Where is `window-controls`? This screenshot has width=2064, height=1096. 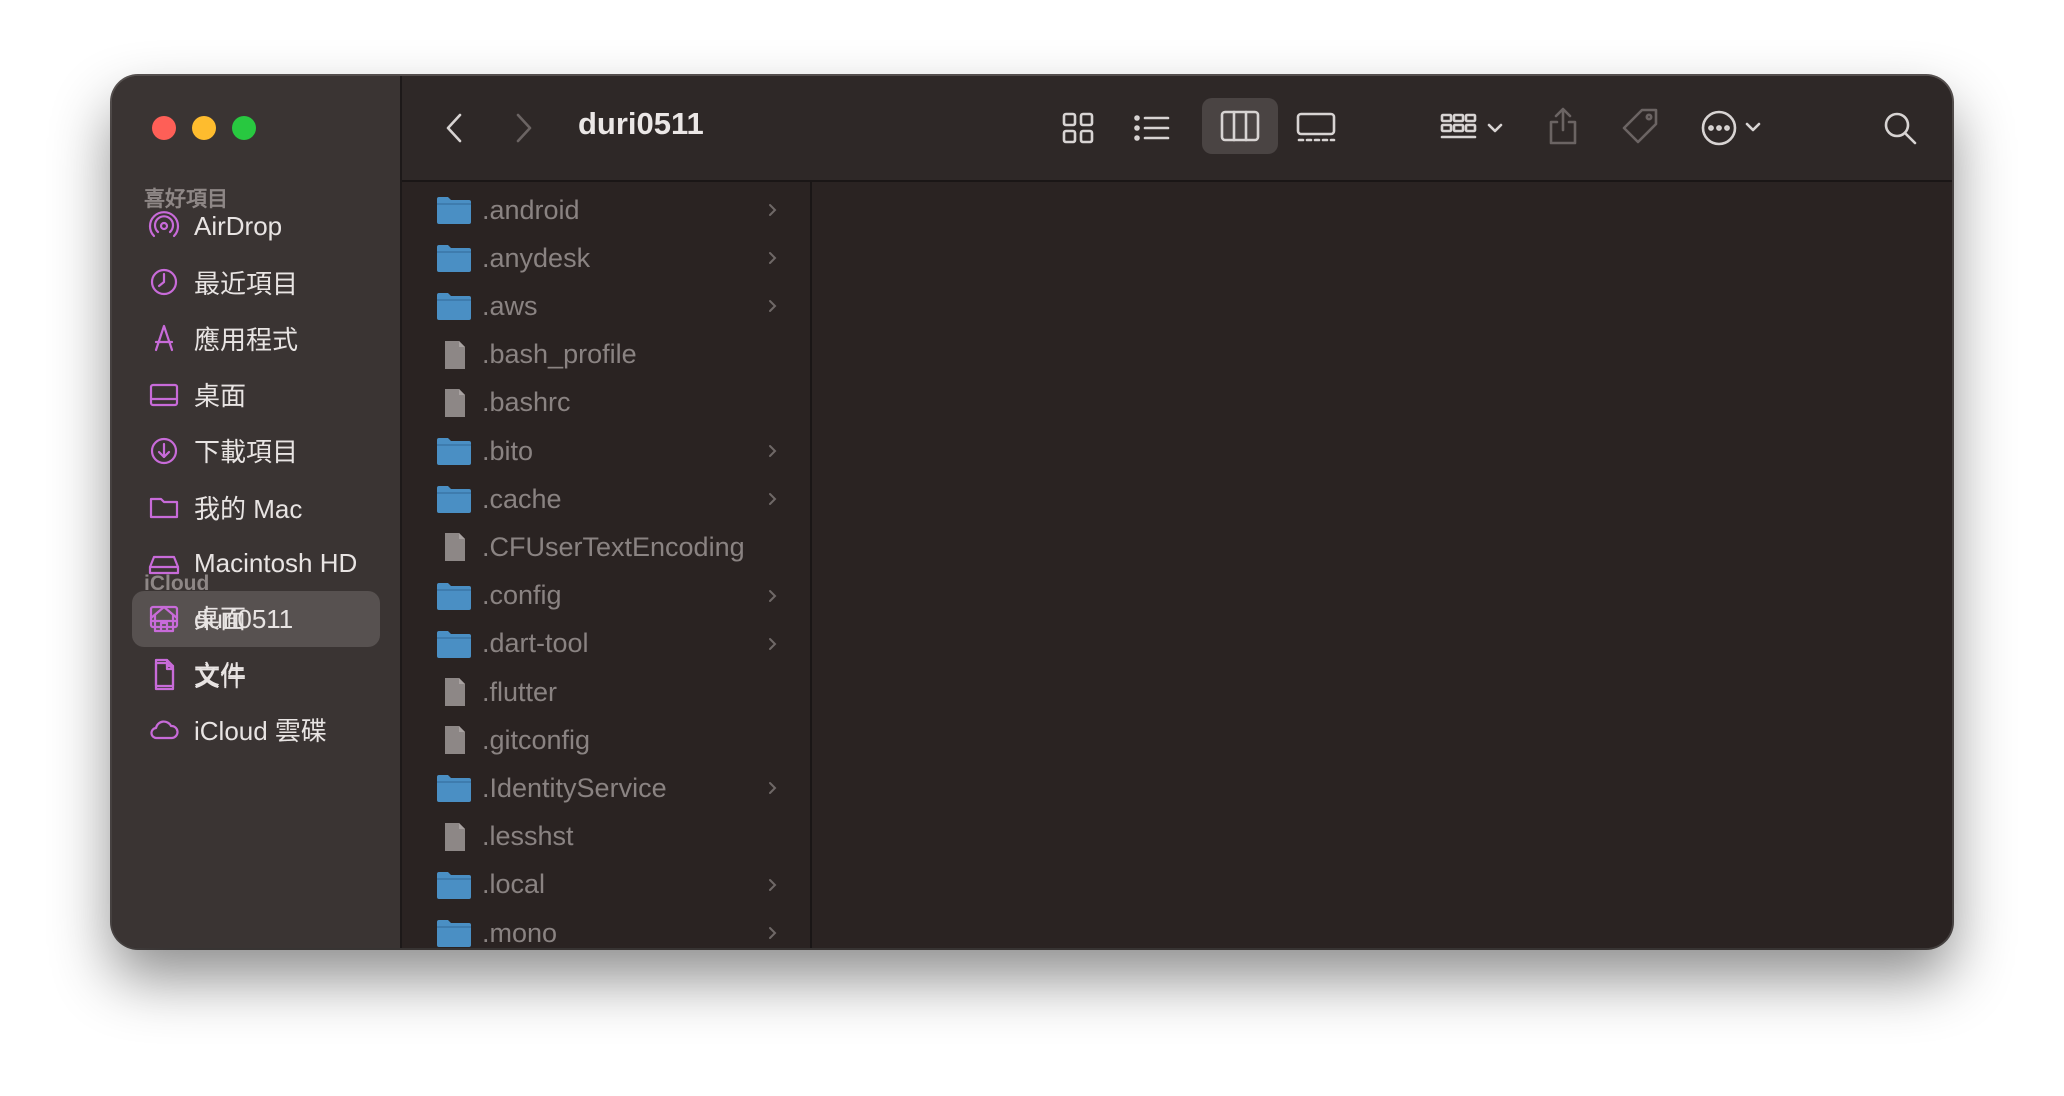 window-controls is located at coordinates (204, 128).